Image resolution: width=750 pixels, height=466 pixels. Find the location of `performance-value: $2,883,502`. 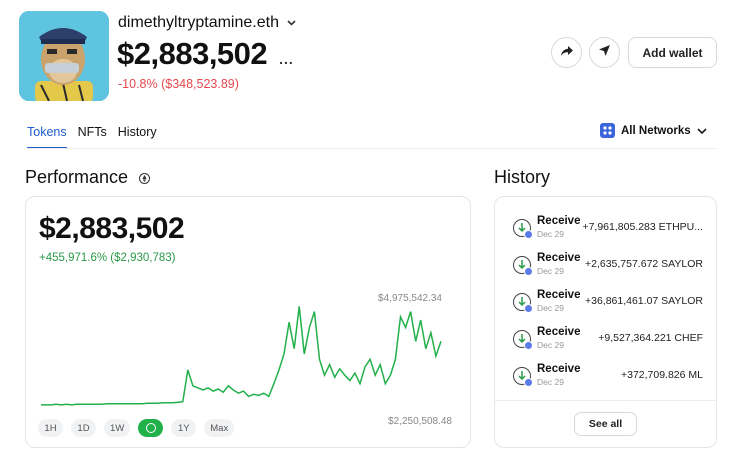

performance-value: $2,883,502 is located at coordinates (112, 228).